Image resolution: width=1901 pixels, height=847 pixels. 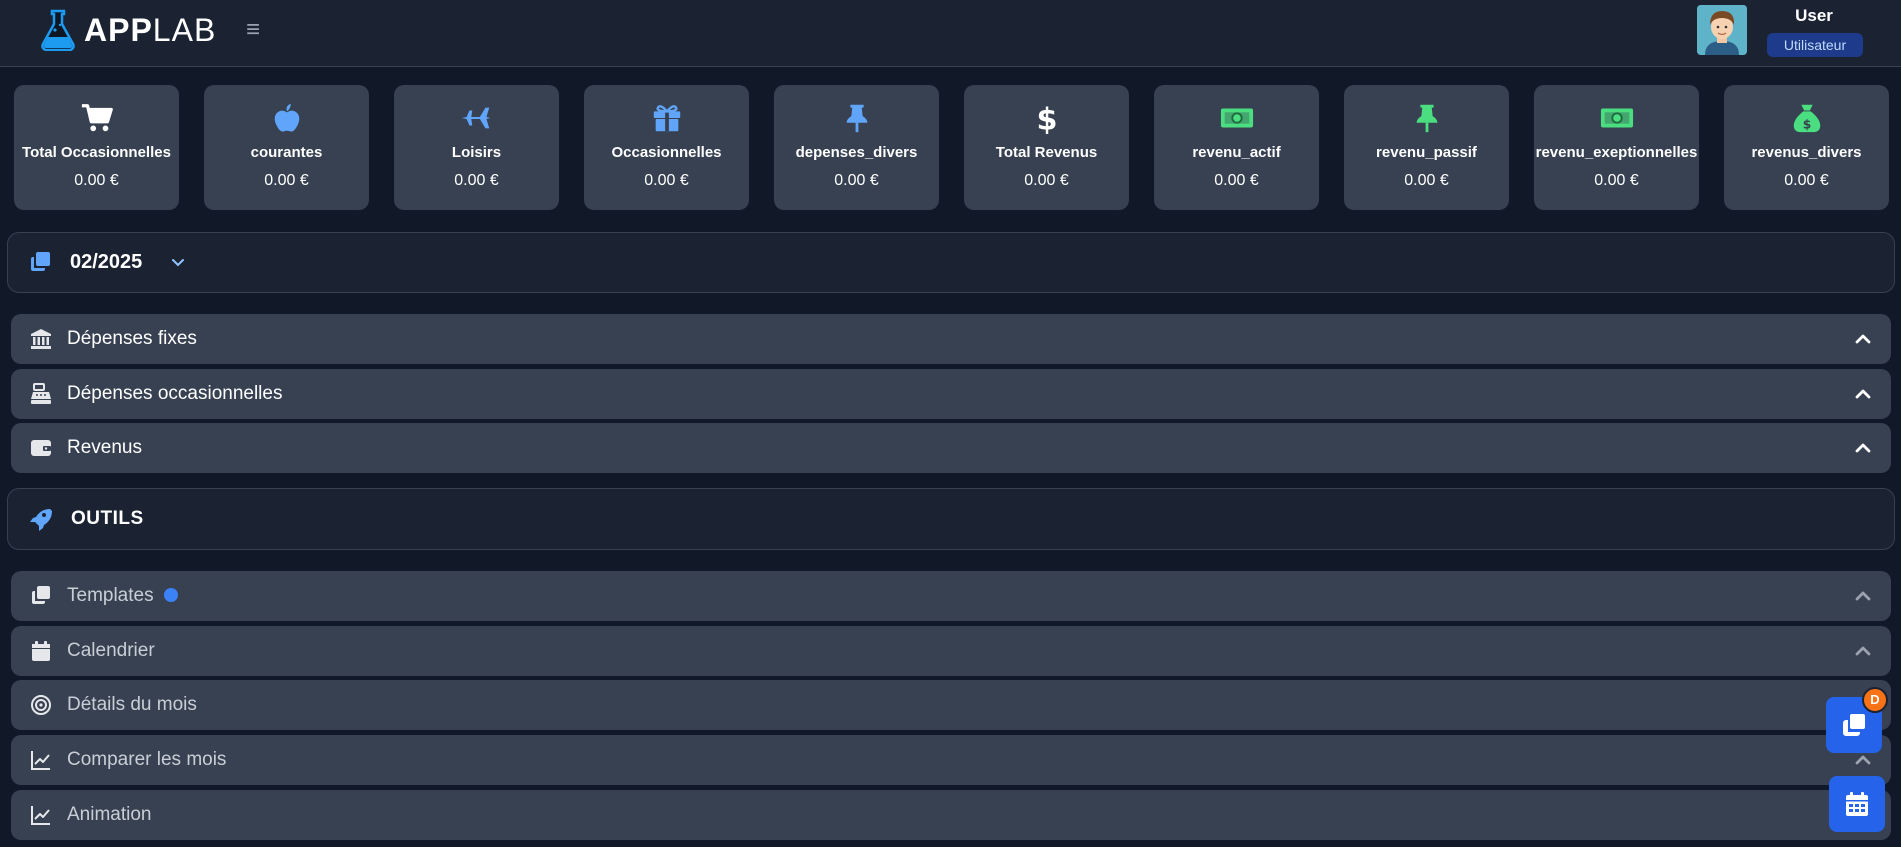 What do you see at coordinates (106, 262) in the screenshot?
I see `month-label: 02/2025` at bounding box center [106, 262].